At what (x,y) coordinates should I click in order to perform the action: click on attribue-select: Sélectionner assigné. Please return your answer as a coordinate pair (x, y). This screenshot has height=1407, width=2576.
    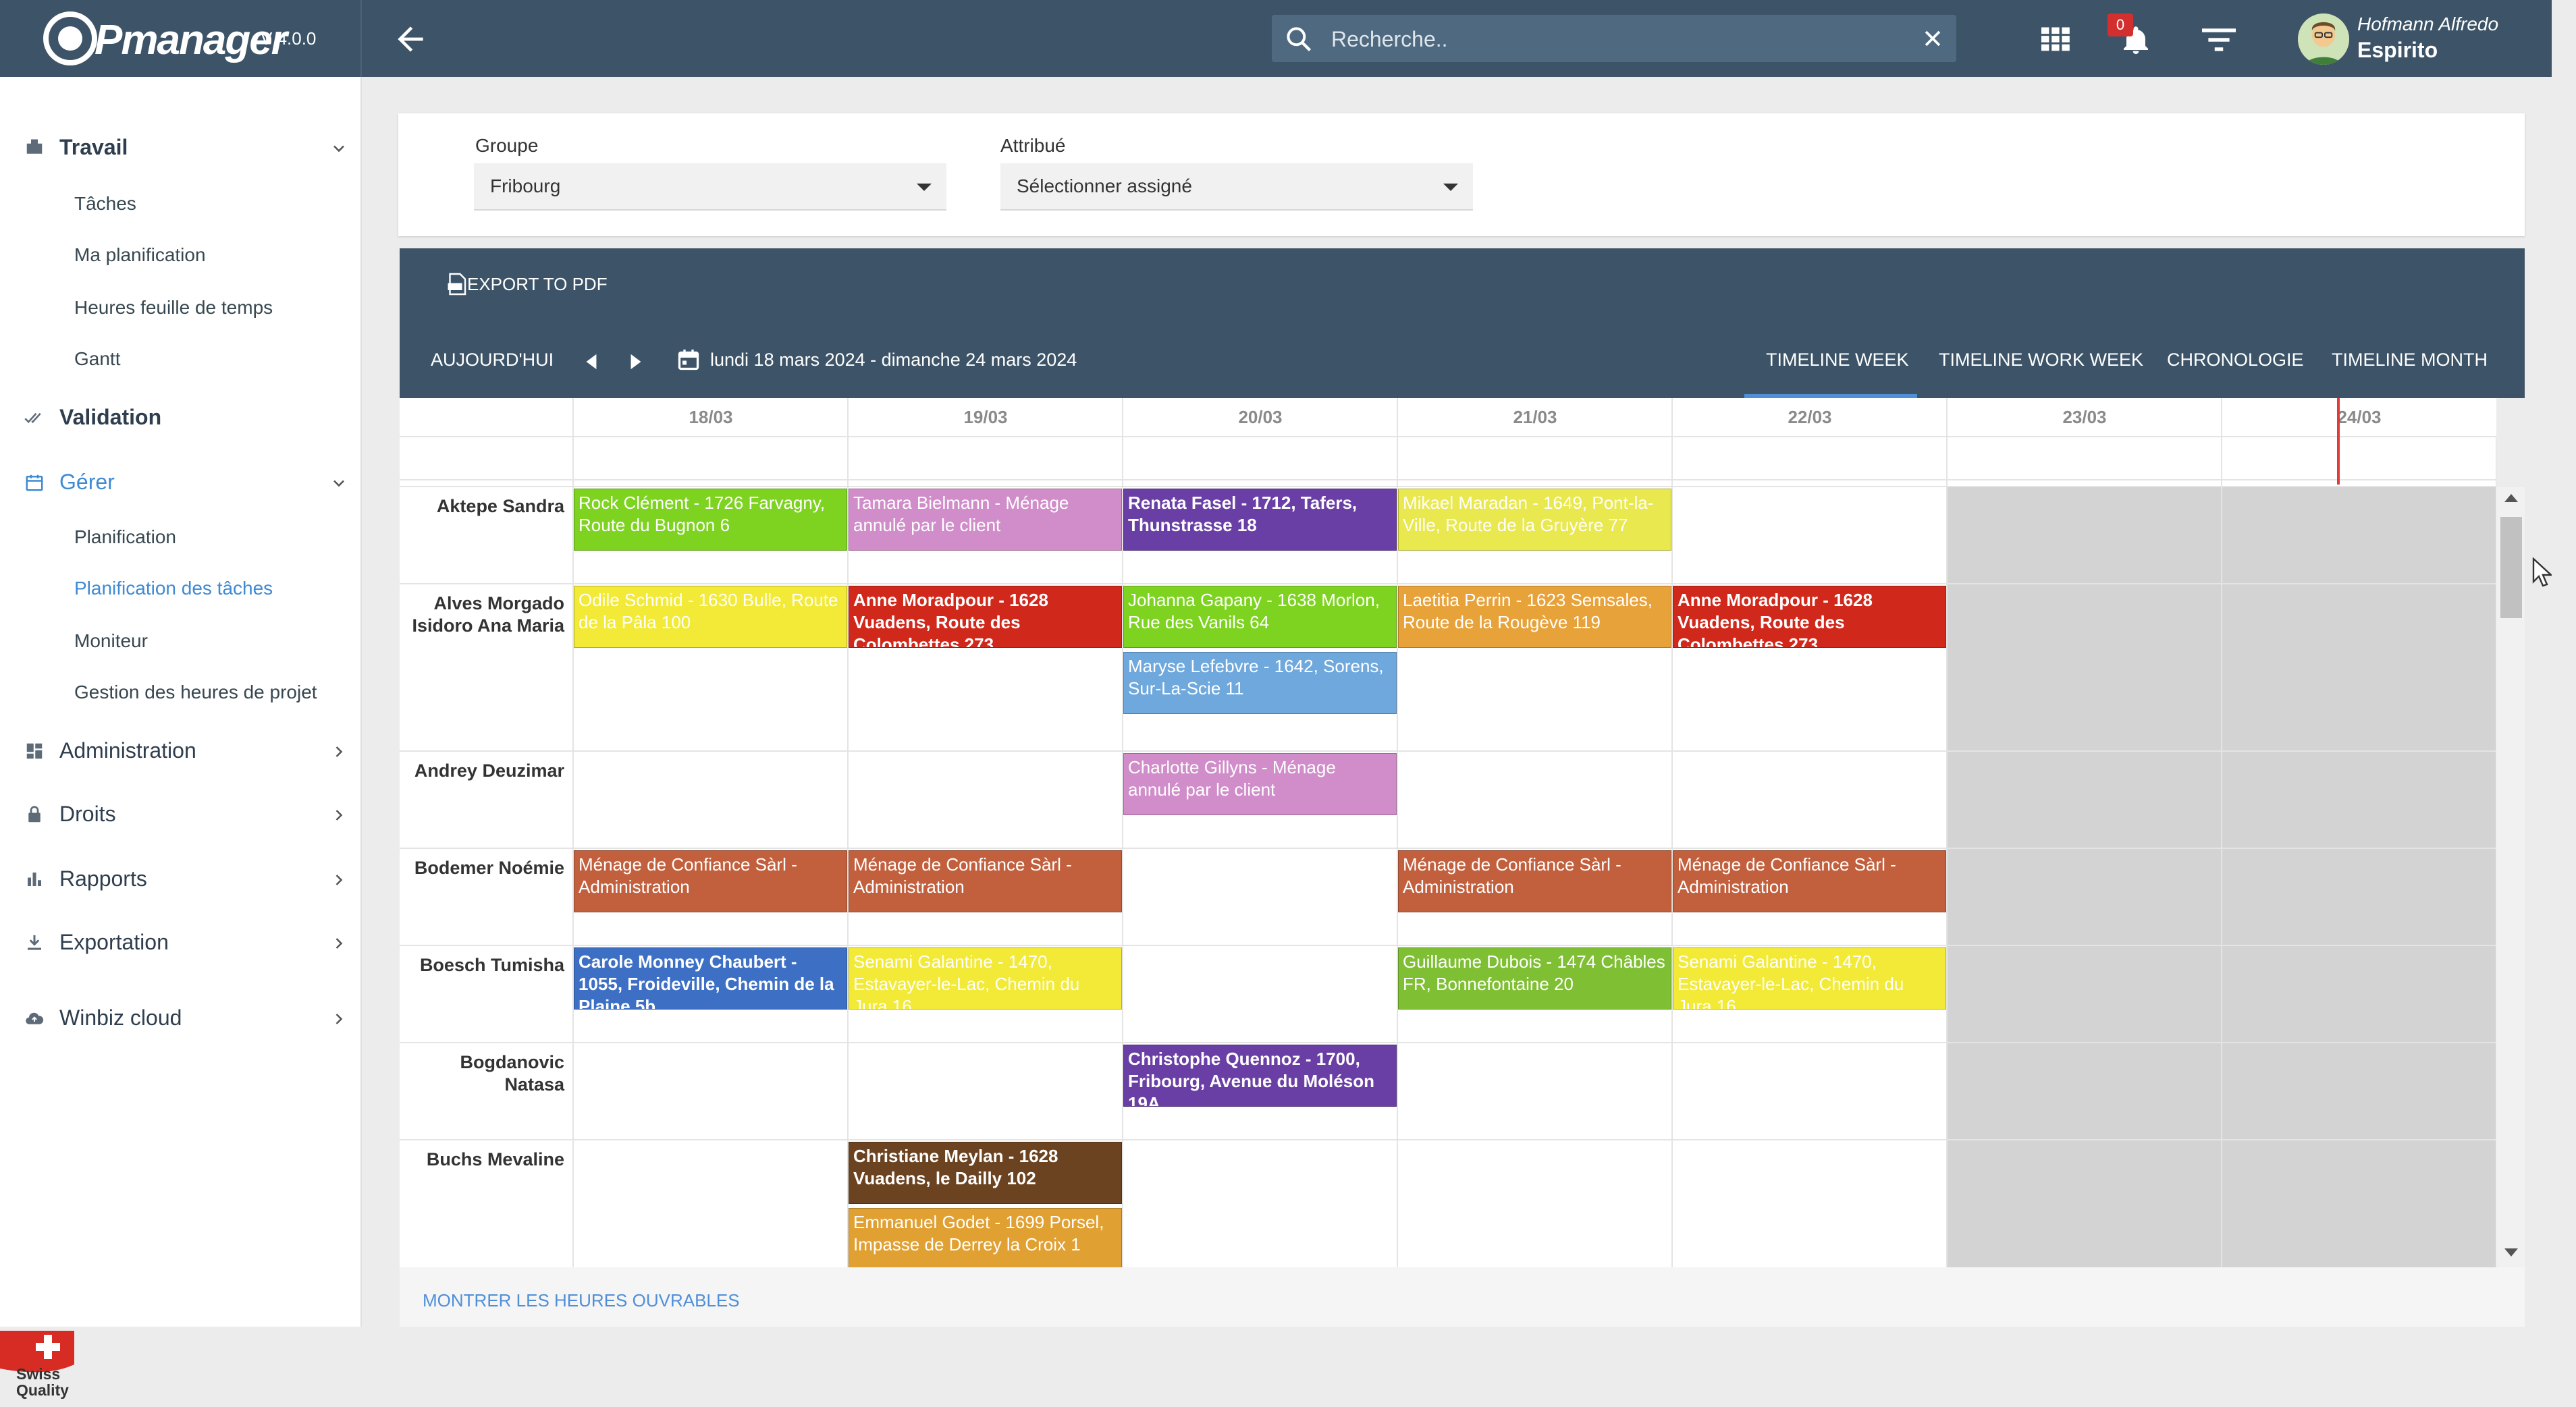
    Looking at the image, I should click on (1236, 187).